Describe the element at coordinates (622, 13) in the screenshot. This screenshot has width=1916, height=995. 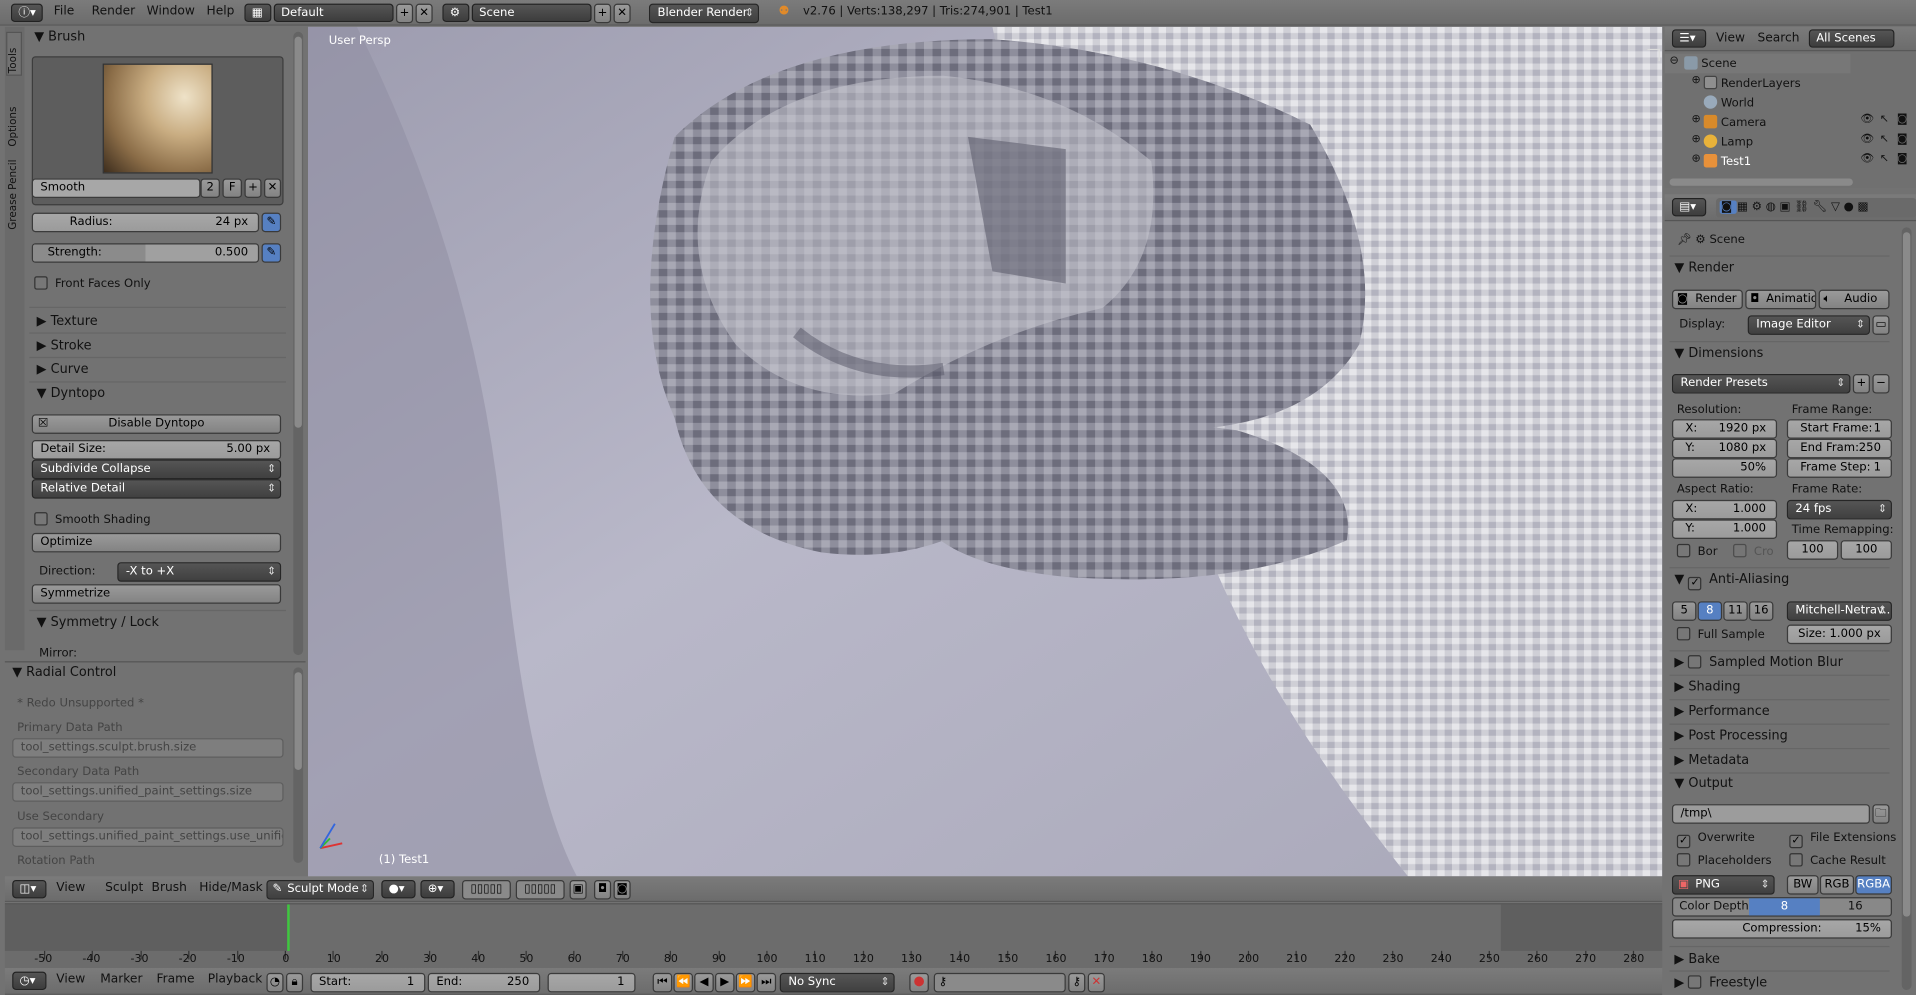
I see `remove-scene-button: ✕` at that location.